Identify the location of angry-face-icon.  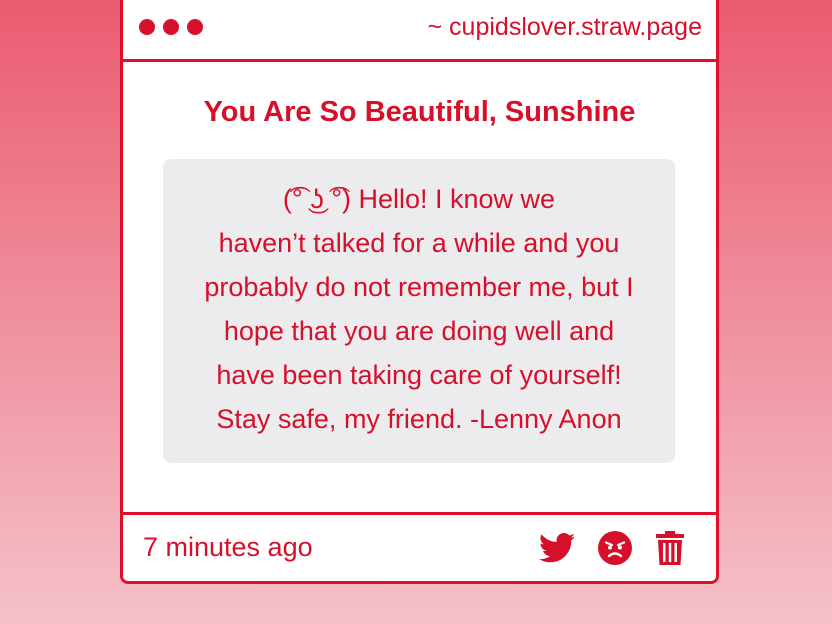
(615, 548).